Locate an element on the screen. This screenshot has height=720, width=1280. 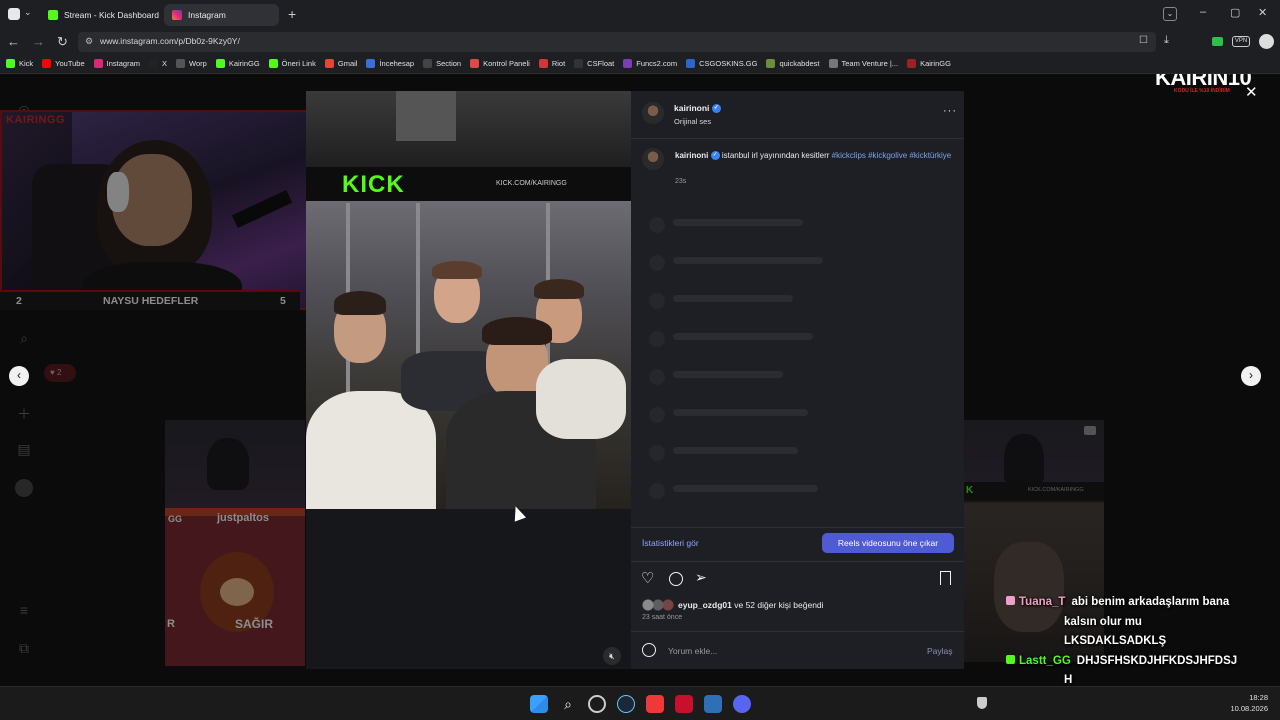
chat-username: Tuana_T is located at coordinates (1042, 602).